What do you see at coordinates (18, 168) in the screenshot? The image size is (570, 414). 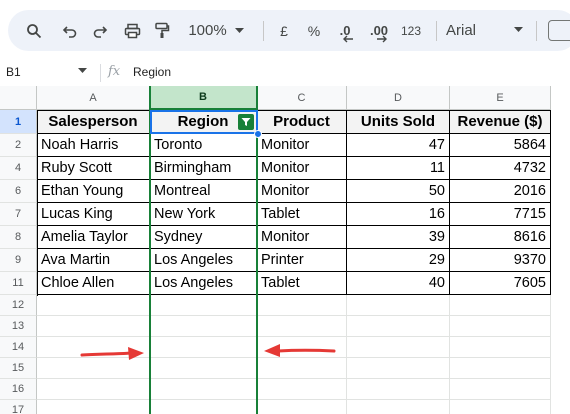 I see `row-header-4: 4` at bounding box center [18, 168].